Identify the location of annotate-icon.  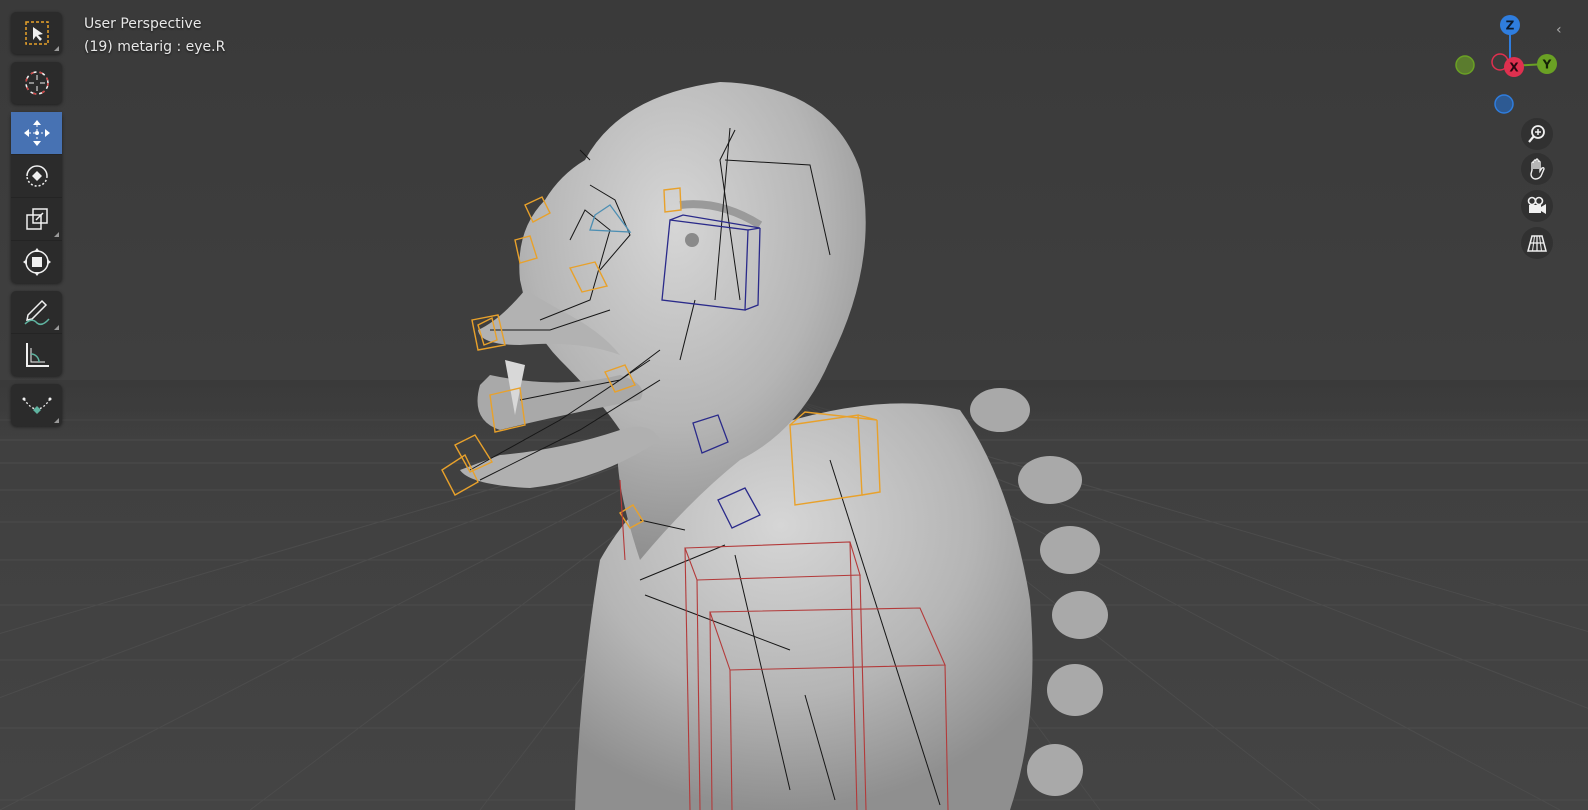
(36, 312).